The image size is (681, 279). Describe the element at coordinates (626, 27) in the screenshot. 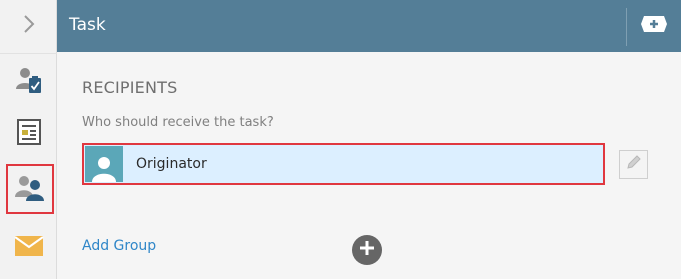

I see `header-divider` at that location.